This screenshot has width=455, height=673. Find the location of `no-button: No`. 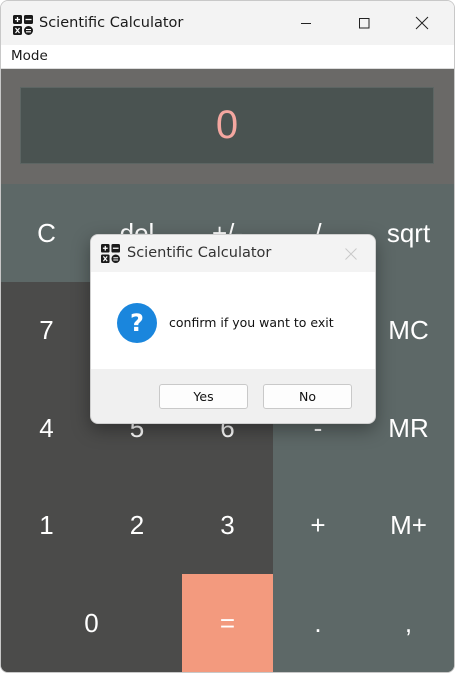

no-button: No is located at coordinates (307, 396).